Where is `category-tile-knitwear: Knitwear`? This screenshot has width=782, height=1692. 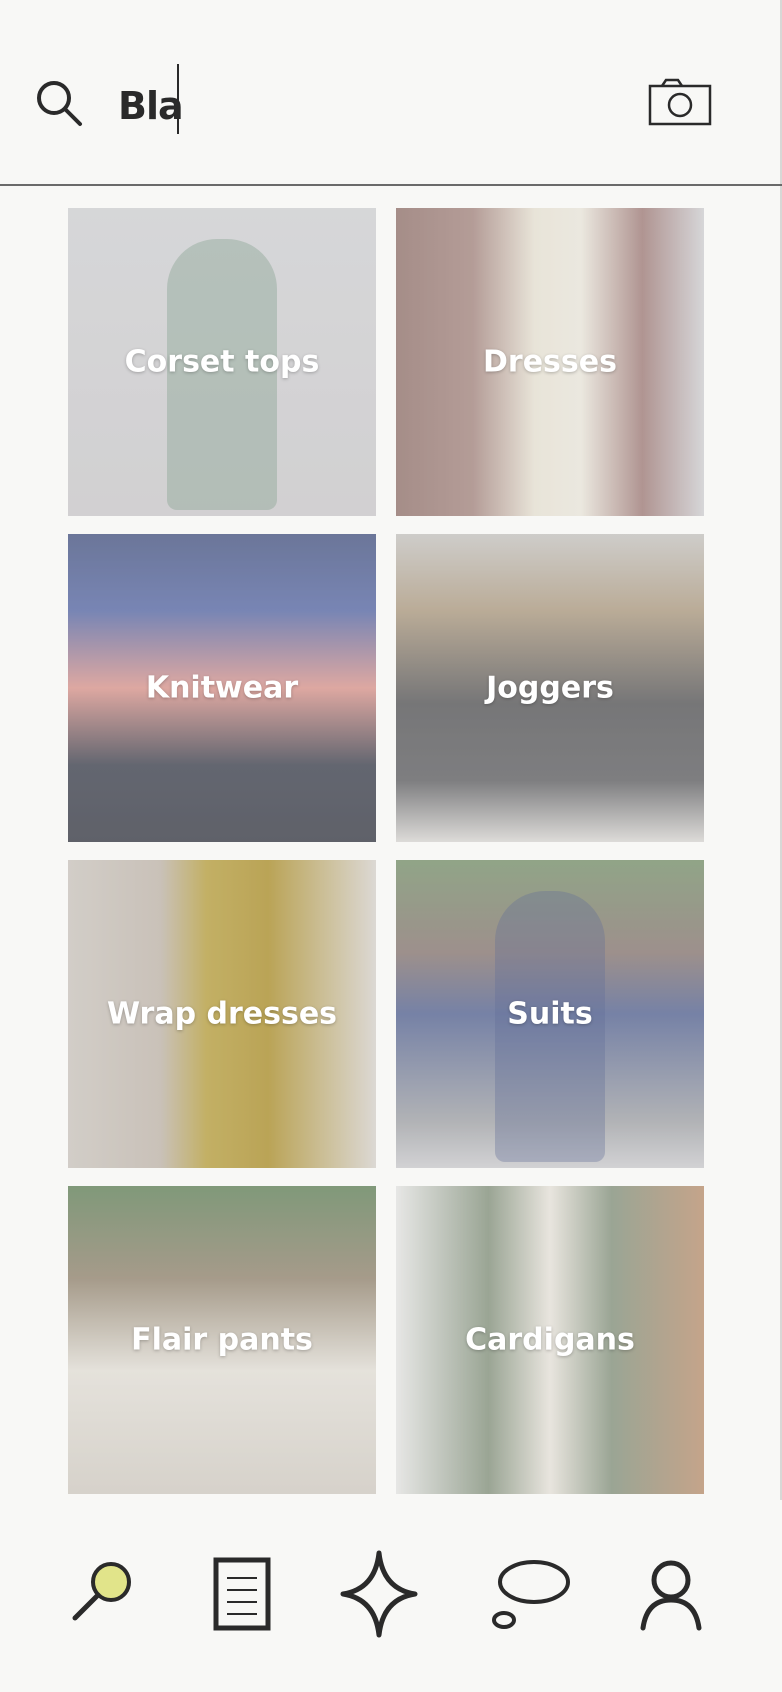 category-tile-knitwear: Knitwear is located at coordinates (222, 688).